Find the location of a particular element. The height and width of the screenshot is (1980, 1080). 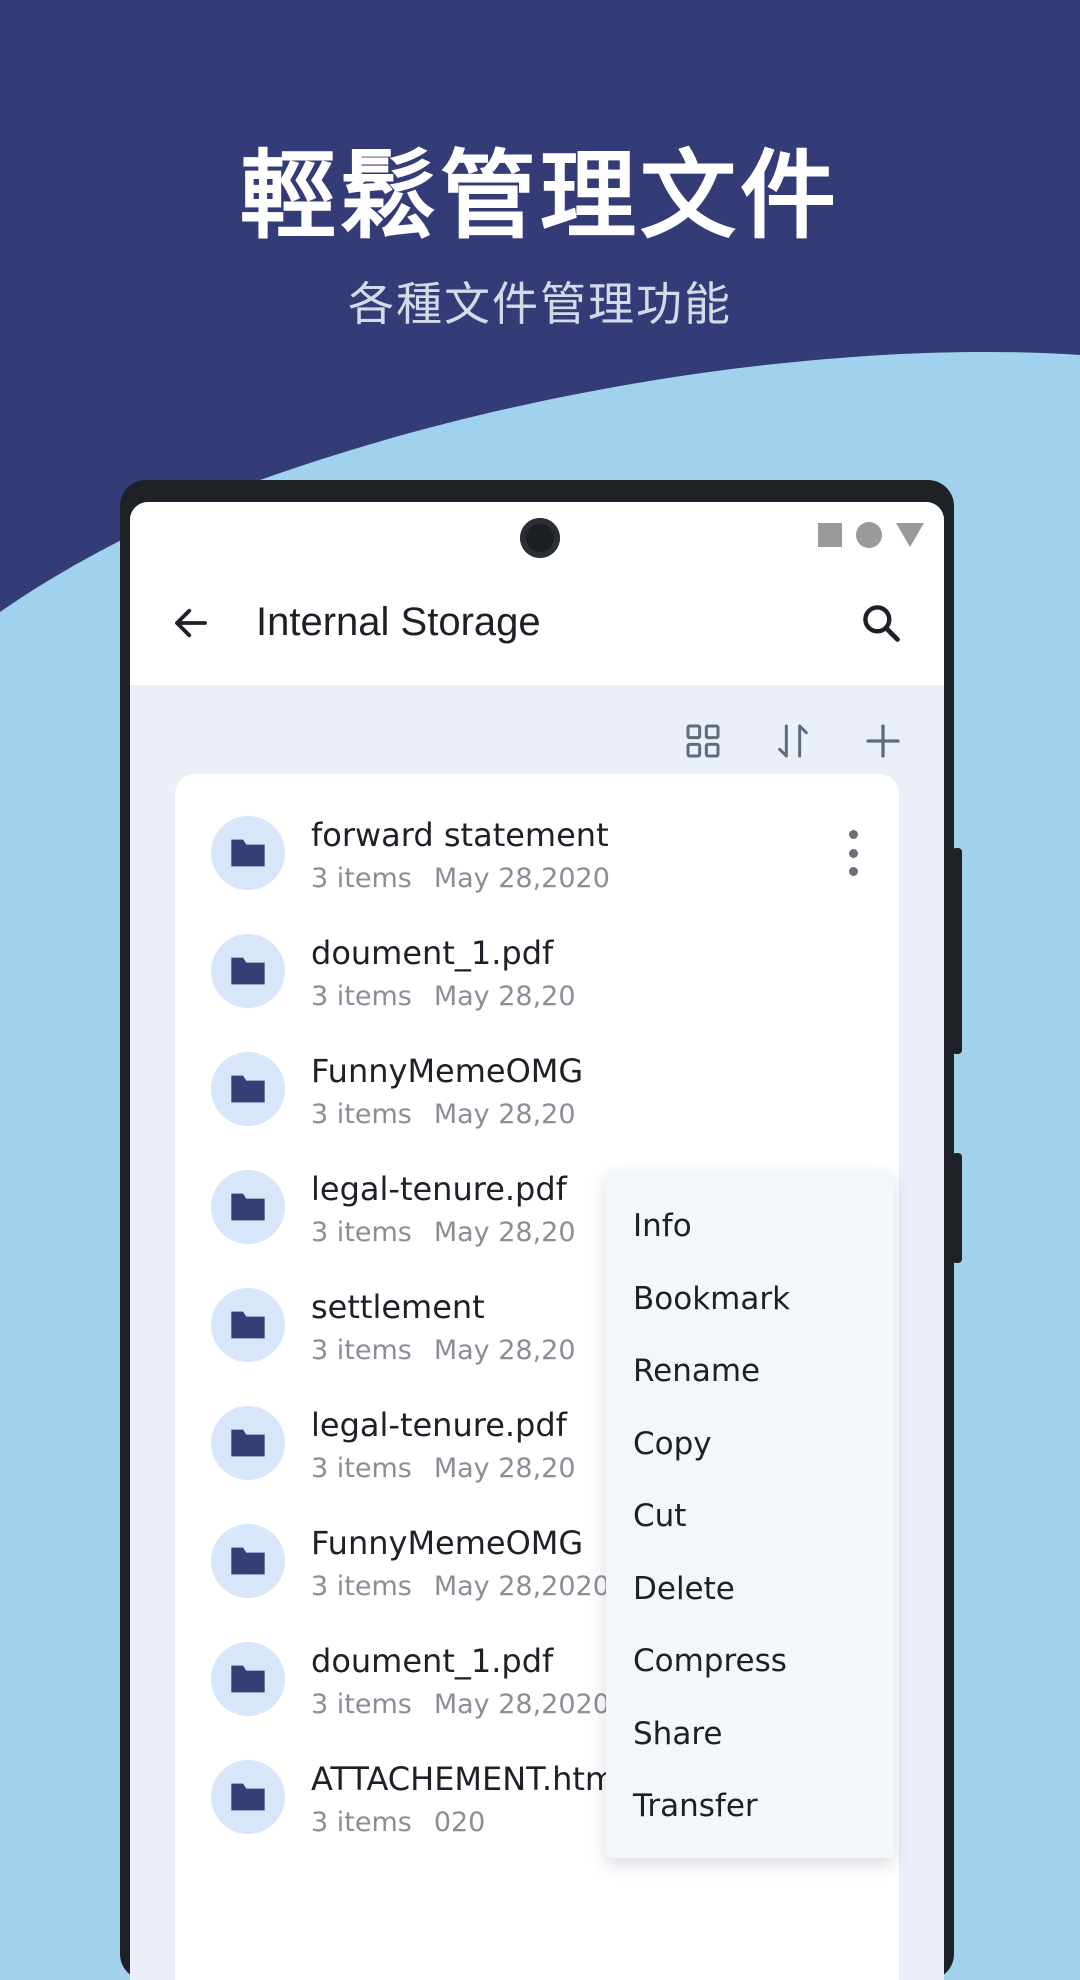

menu-item-transfer: Transfer is located at coordinates (750, 1806).